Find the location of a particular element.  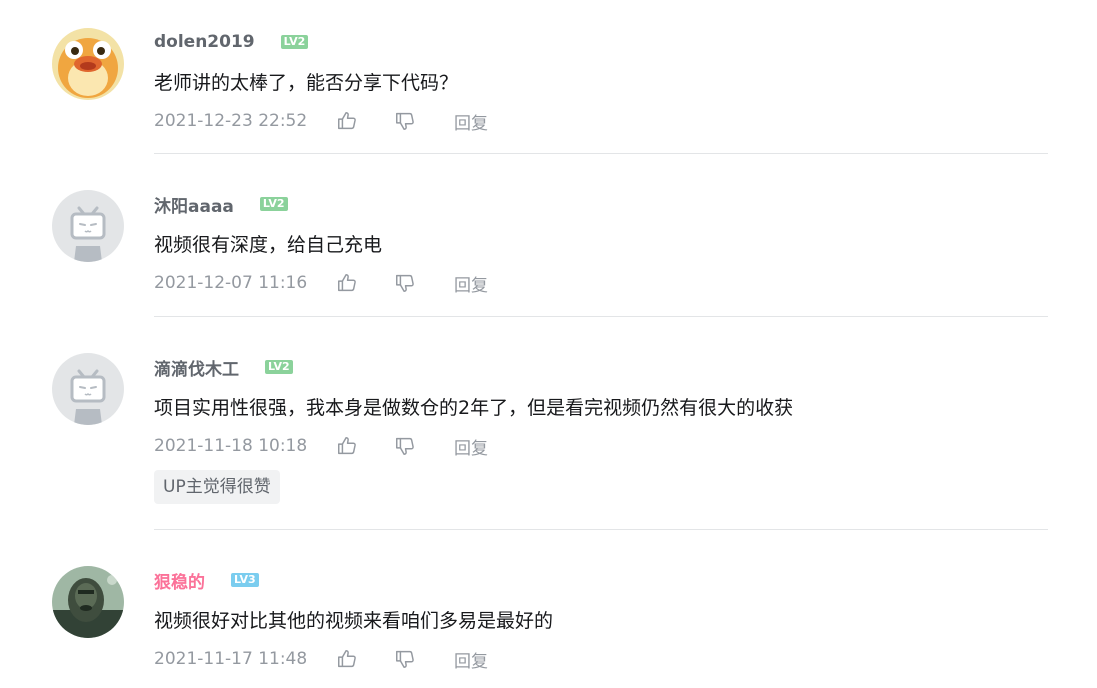

comment-time: 2021-12-23 22:52 is located at coordinates (231, 121).